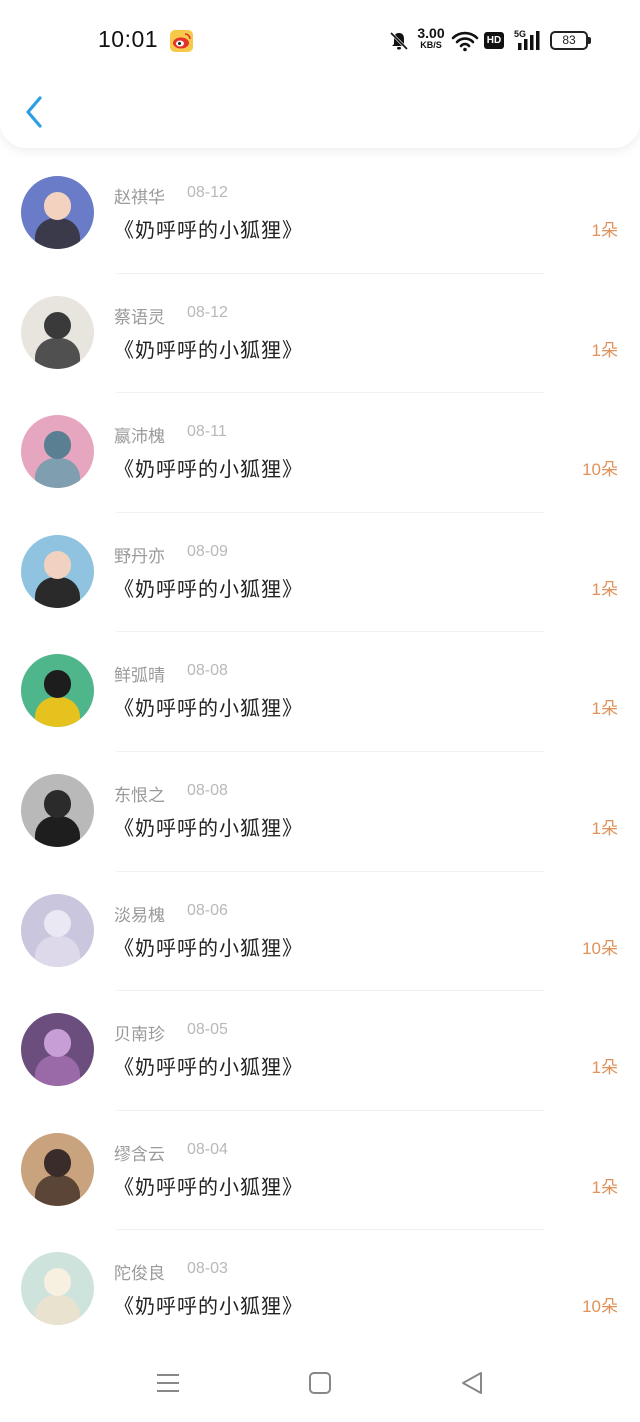  I want to click on list-item: 陀俊良 08-03 《奶呼呼的小狐狸》 10朵, so click(320, 1290).